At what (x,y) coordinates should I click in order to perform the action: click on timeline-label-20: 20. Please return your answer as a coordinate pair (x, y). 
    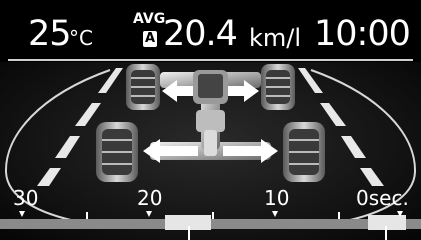
    Looking at the image, I should click on (150, 198).